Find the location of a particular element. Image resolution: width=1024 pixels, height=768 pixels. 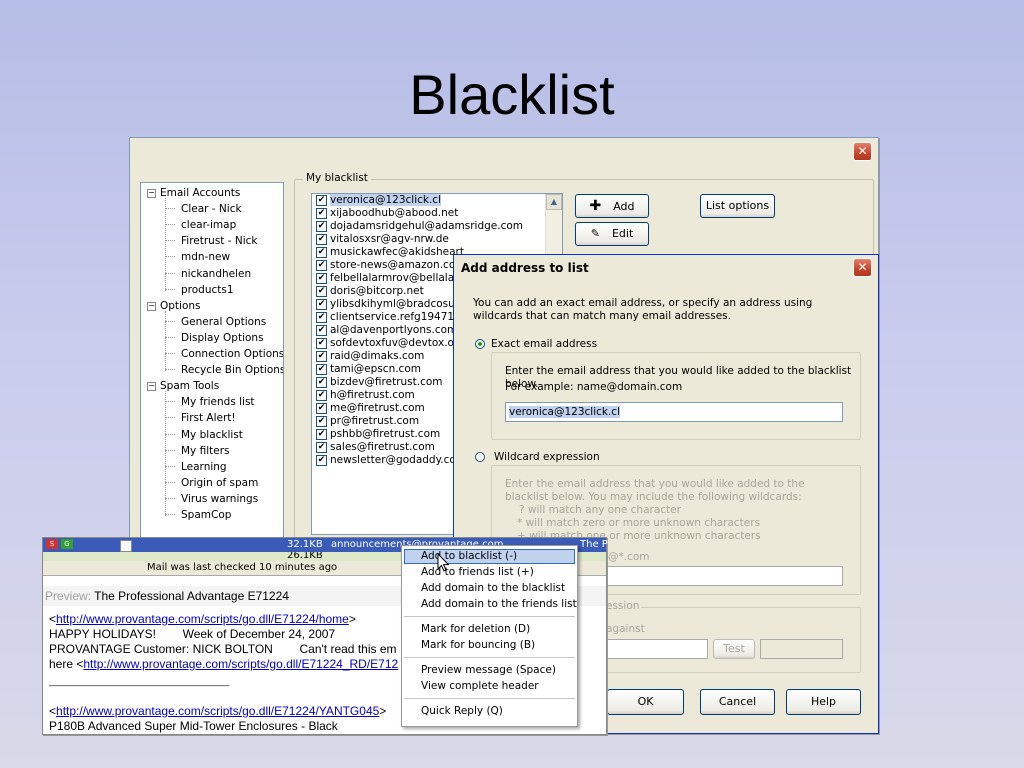

blacklist-entry: ✔ dojadamsridgehul@adamsridge.com is located at coordinates (437, 226).